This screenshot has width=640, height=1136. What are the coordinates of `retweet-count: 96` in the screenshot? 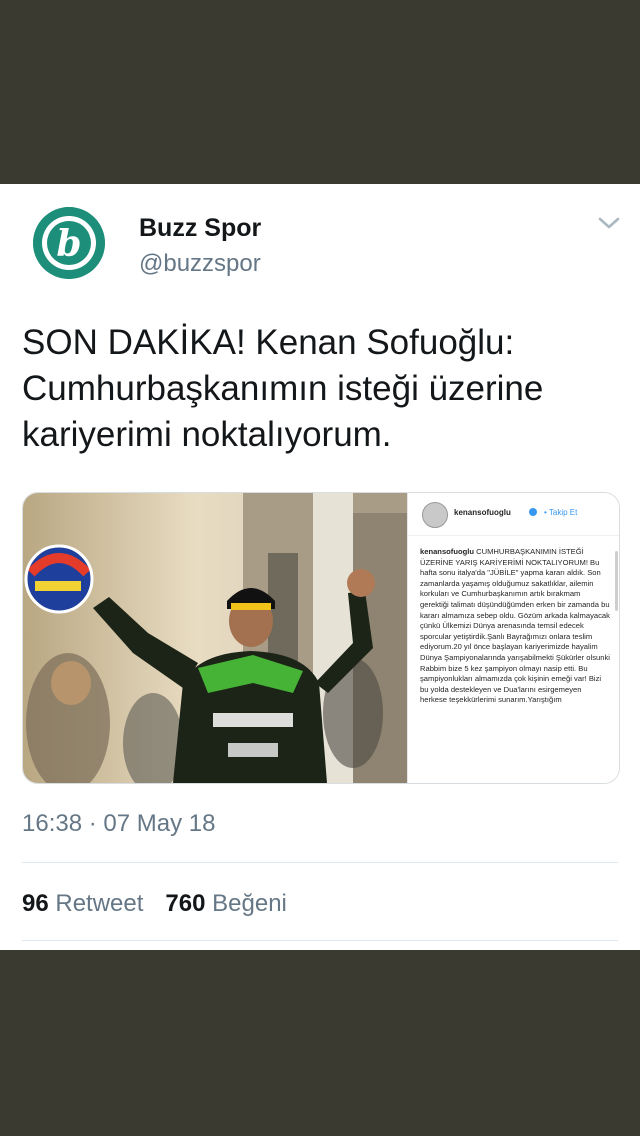 It's located at (35, 903).